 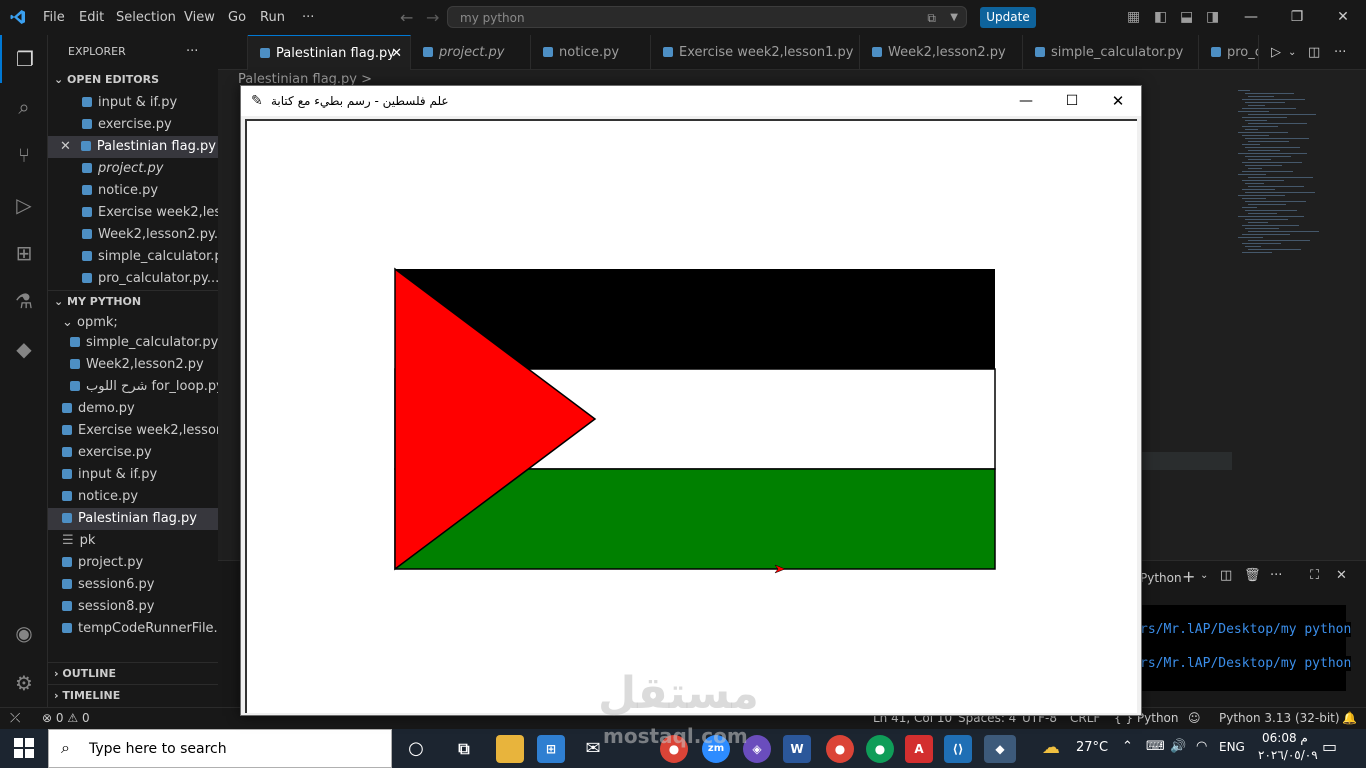 What do you see at coordinates (24, 301) in the screenshot?
I see `testing-icon: ⚗` at bounding box center [24, 301].